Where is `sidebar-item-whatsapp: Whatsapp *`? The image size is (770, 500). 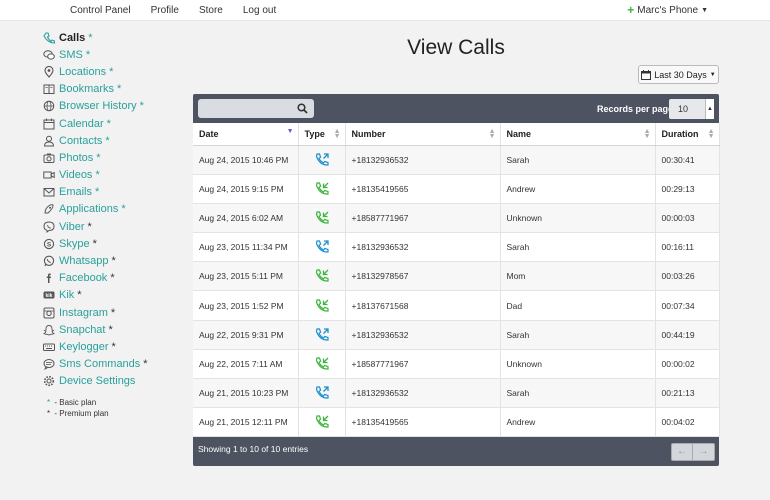 sidebar-item-whatsapp: Whatsapp * is located at coordinates (113, 260).